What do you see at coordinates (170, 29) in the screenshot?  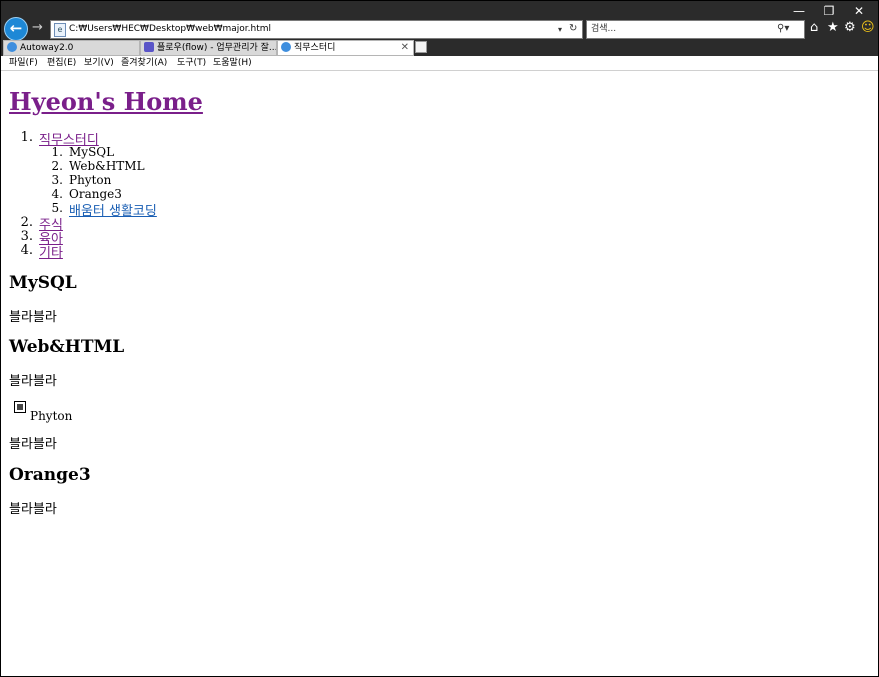 I see `address-url: C:₩Users₩HEC₩Desktop₩web₩major.html` at bounding box center [170, 29].